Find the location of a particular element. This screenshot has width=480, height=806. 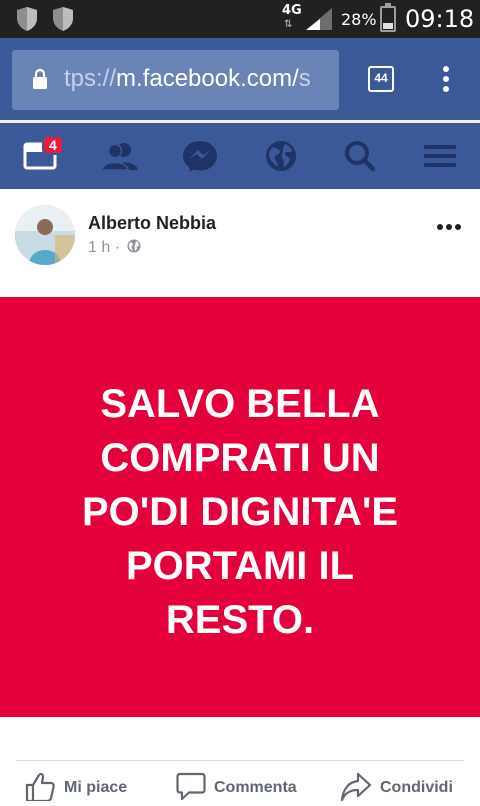

battery-percent: 28% is located at coordinates (359, 19).